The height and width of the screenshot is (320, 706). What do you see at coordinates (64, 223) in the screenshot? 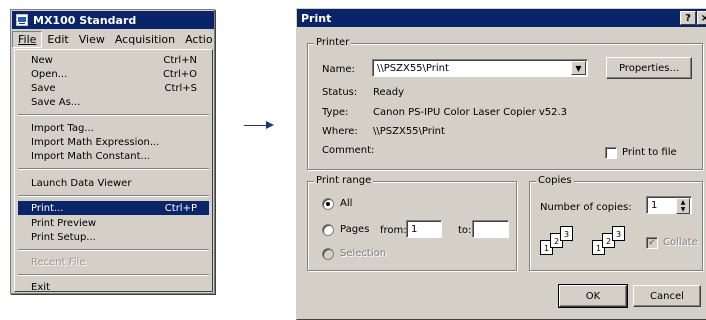
I see `menu-item-label: Print Preview` at bounding box center [64, 223].